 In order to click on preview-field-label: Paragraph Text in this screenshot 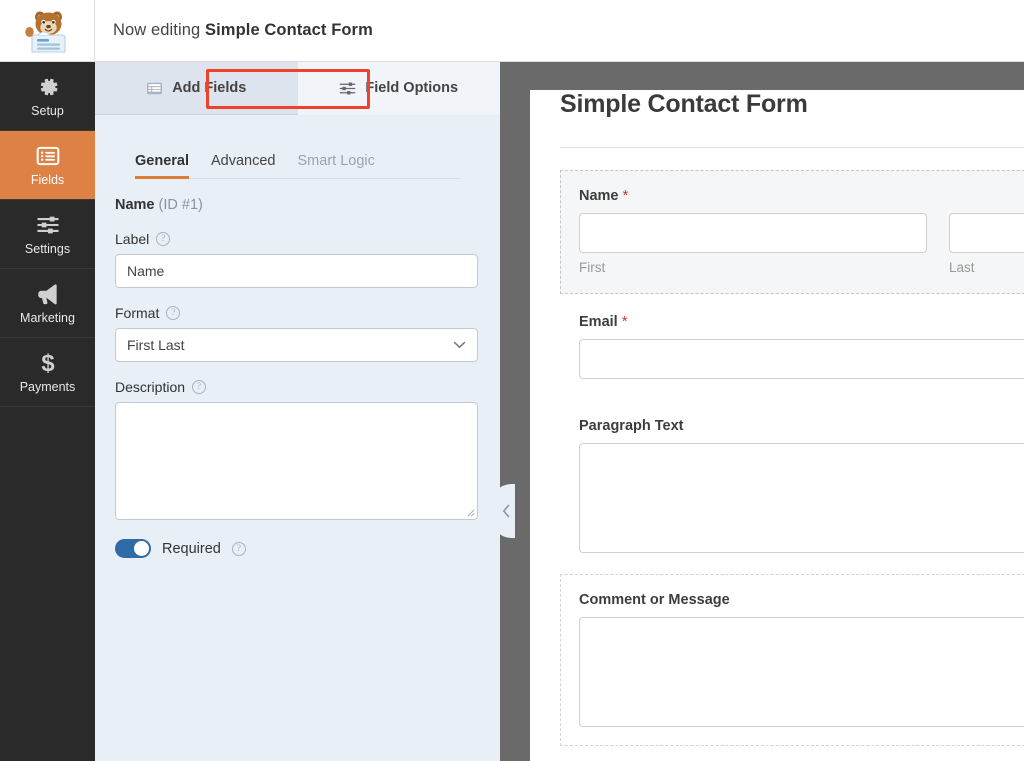, I will do `click(801, 425)`.